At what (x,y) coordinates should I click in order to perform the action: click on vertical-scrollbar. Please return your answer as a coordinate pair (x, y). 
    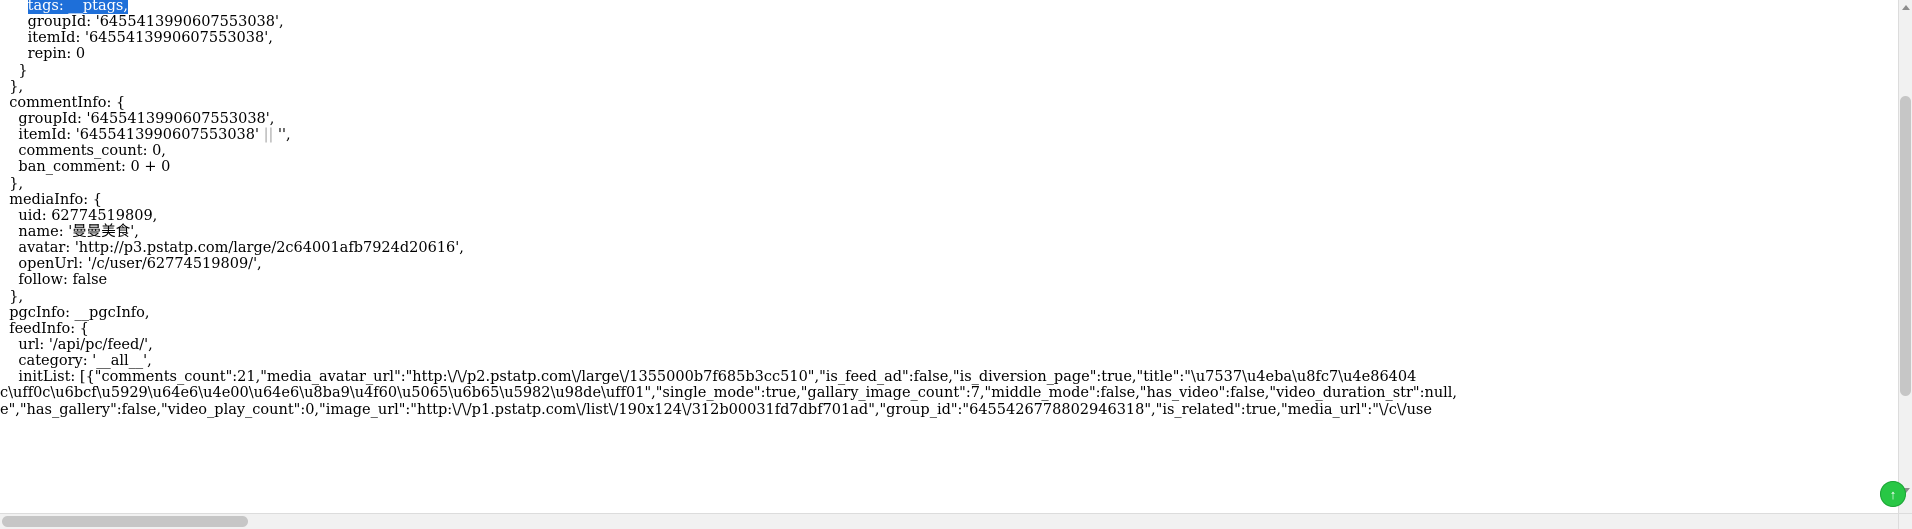
    Looking at the image, I should click on (1905, 256).